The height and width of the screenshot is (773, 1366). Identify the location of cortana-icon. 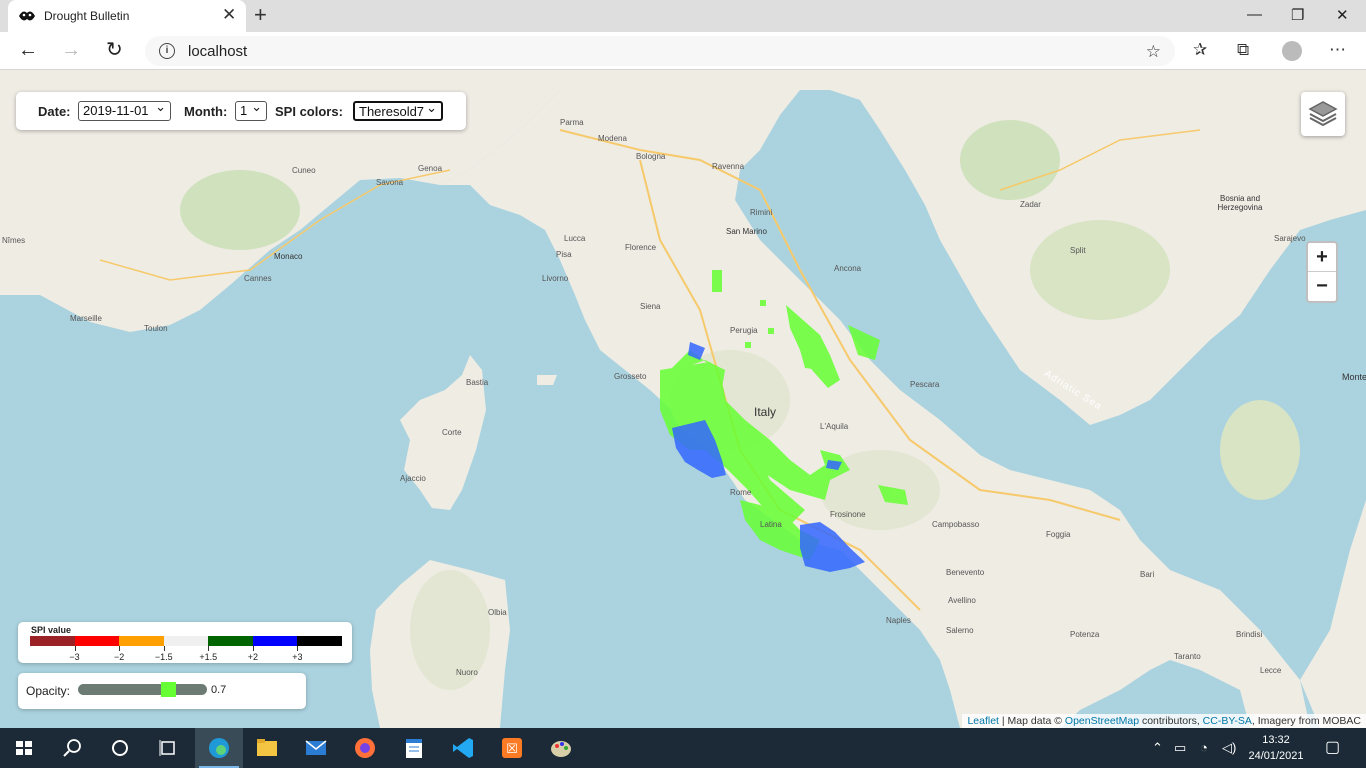
(120, 748).